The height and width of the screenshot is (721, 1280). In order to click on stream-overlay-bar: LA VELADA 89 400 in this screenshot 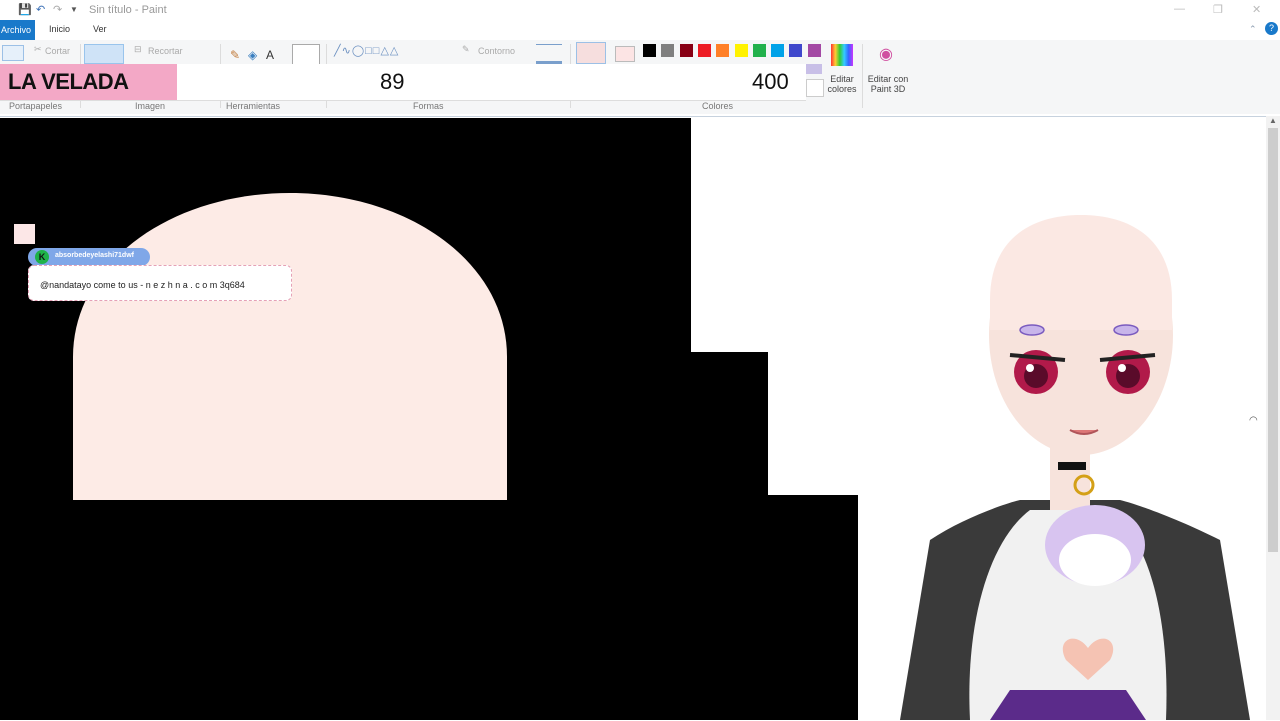, I will do `click(403, 82)`.